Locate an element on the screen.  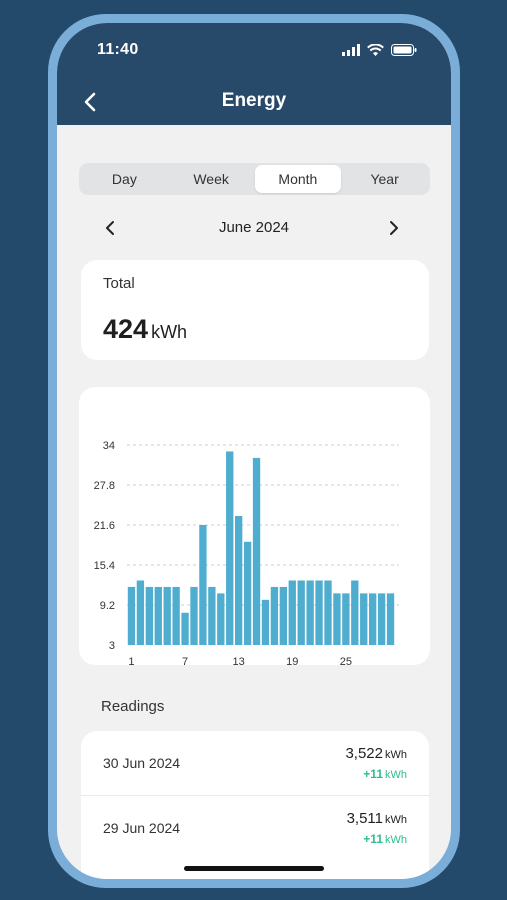
total-unit: kWh is located at coordinates (169, 332).